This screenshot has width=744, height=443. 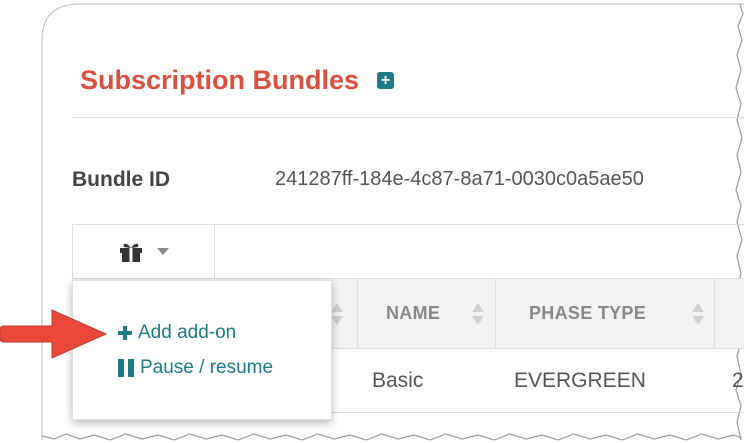 What do you see at coordinates (54, 334) in the screenshot?
I see `callout-arrow` at bounding box center [54, 334].